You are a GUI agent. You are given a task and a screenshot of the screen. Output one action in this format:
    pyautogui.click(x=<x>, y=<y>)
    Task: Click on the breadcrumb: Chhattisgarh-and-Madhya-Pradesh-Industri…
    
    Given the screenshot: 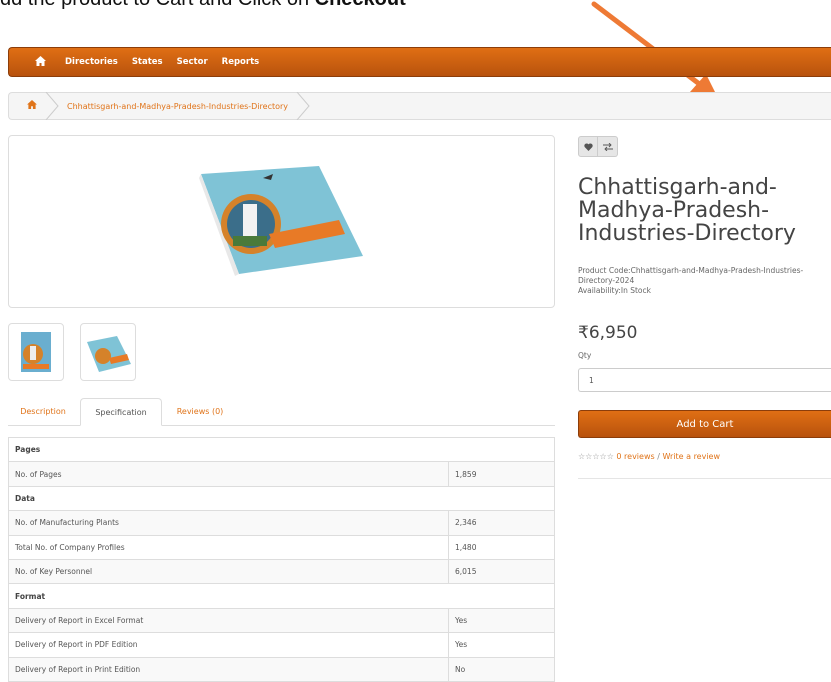 What is the action you would take?
    pyautogui.click(x=419, y=106)
    